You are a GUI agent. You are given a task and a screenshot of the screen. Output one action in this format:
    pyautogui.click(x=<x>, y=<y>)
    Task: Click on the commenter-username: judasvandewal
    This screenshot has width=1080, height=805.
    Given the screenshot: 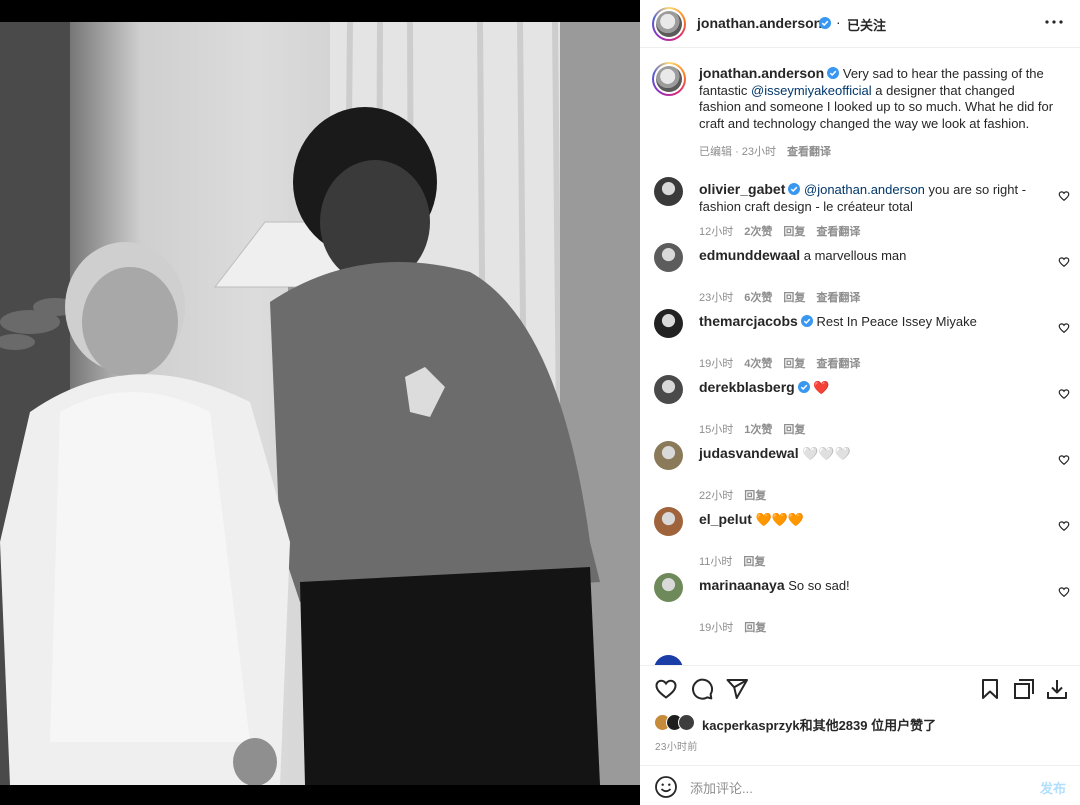 What is the action you would take?
    pyautogui.click(x=749, y=453)
    